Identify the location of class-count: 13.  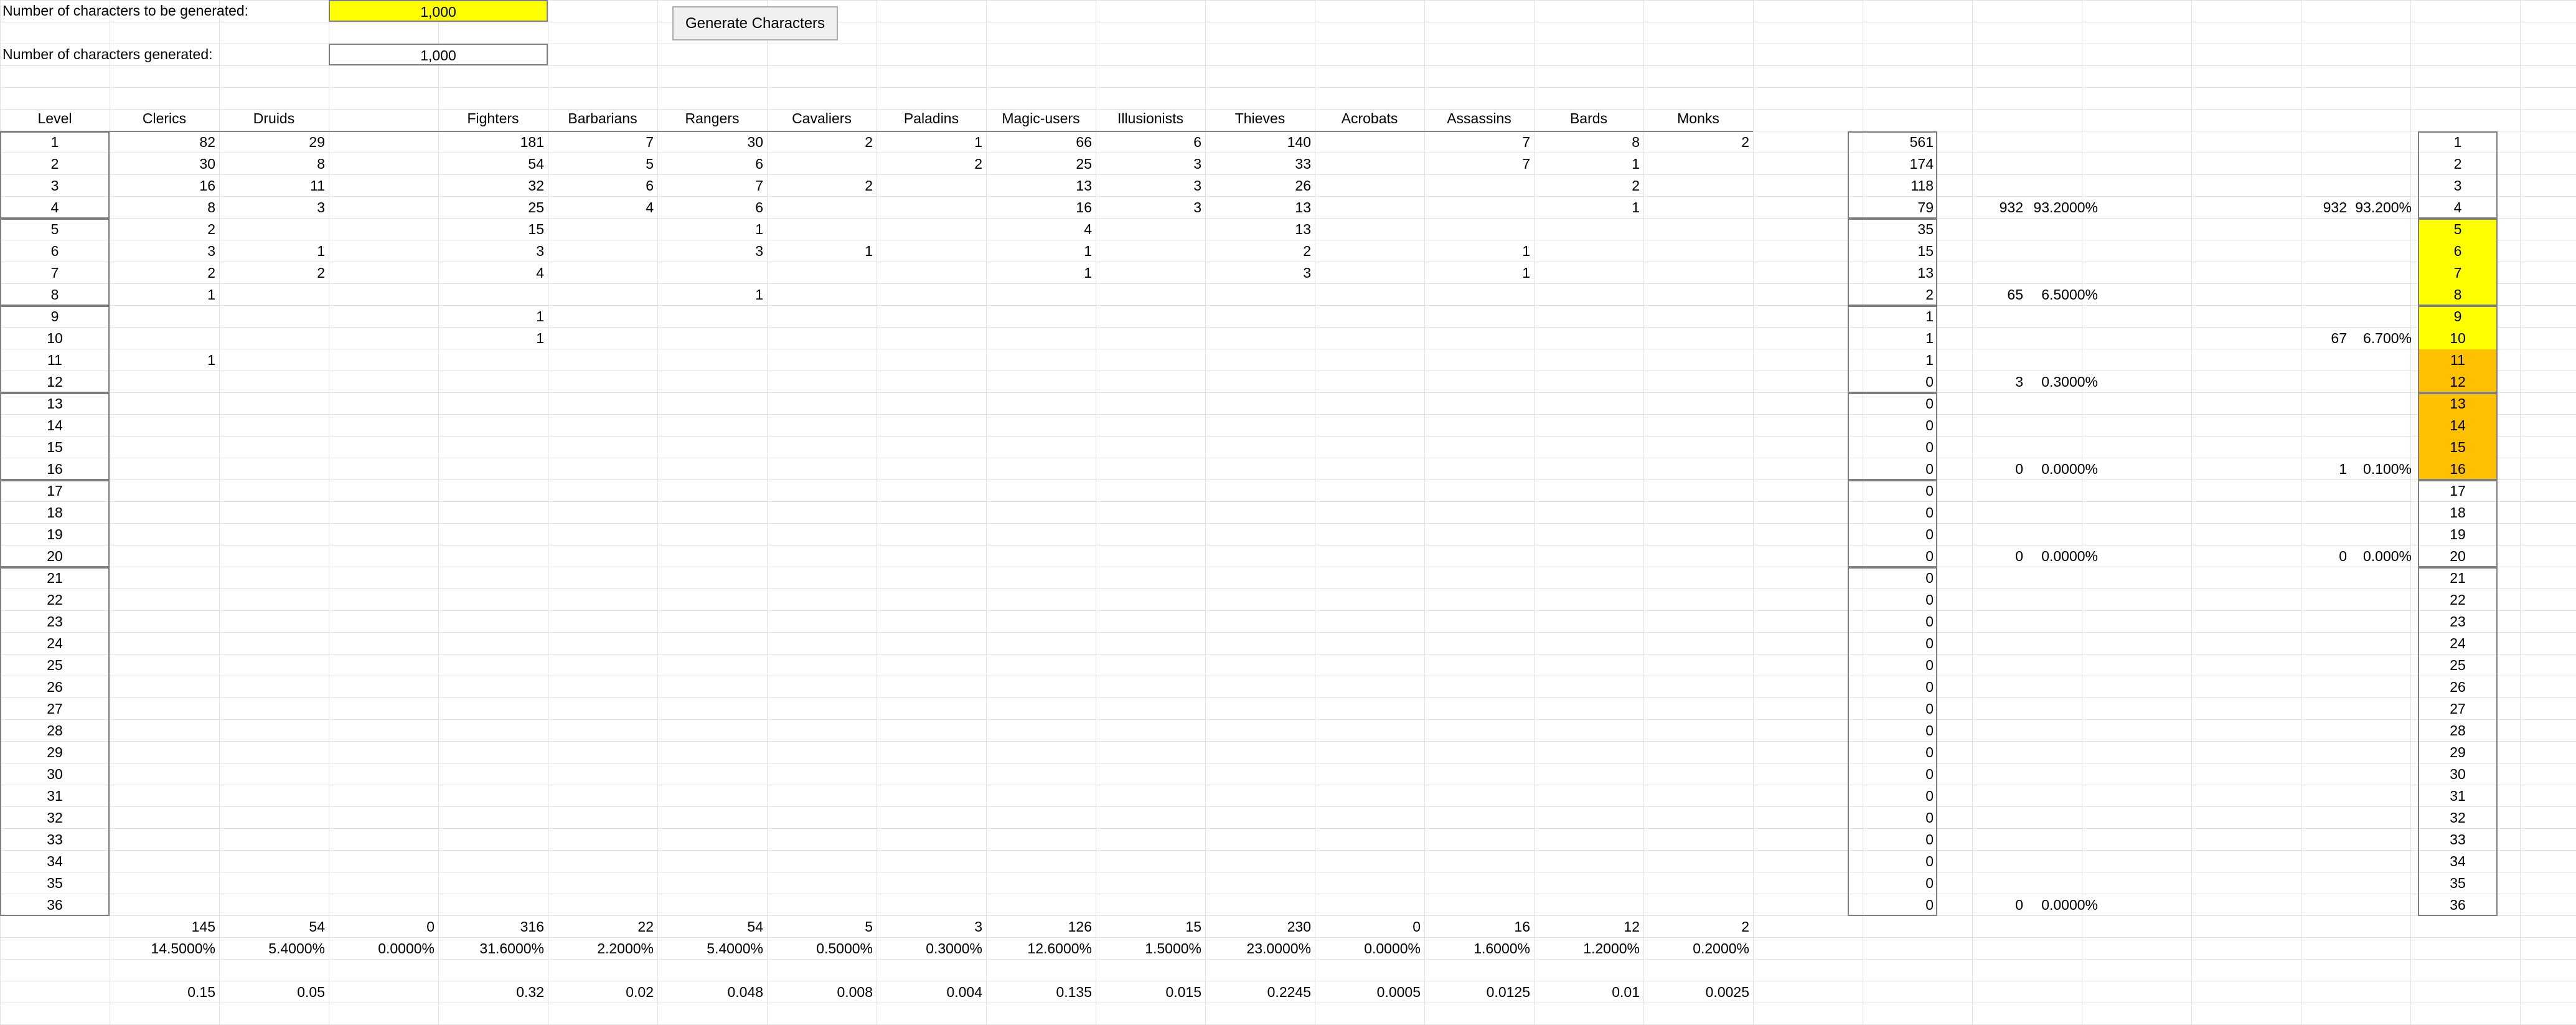
(1084, 185).